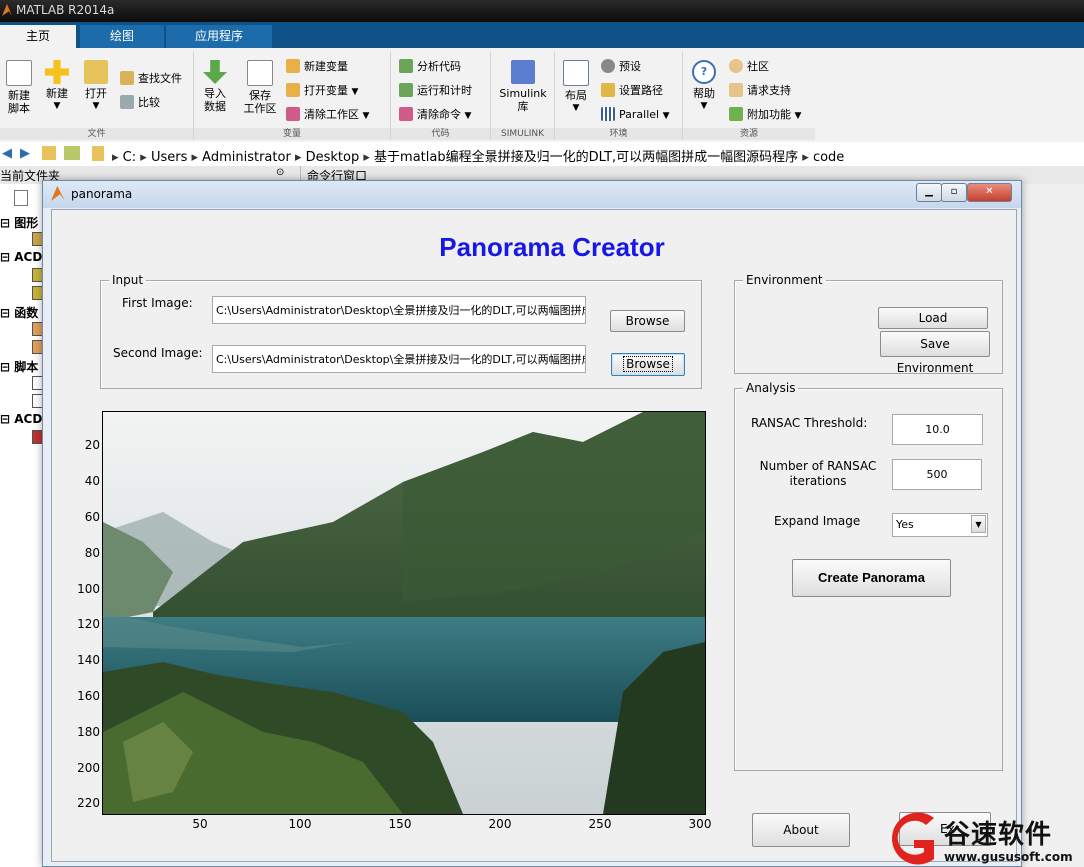  I want to click on preferences-button: 预设, so click(621, 67).